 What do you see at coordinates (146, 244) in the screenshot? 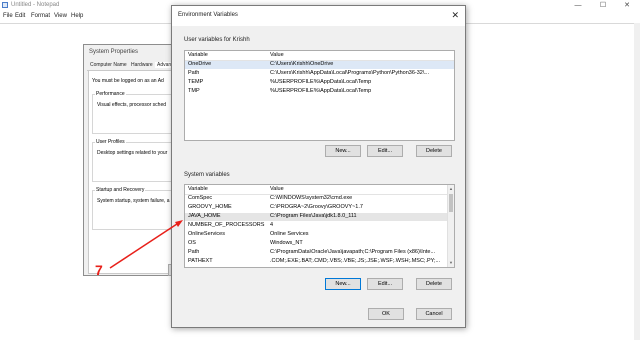
I see `annotation-arrow` at bounding box center [146, 244].